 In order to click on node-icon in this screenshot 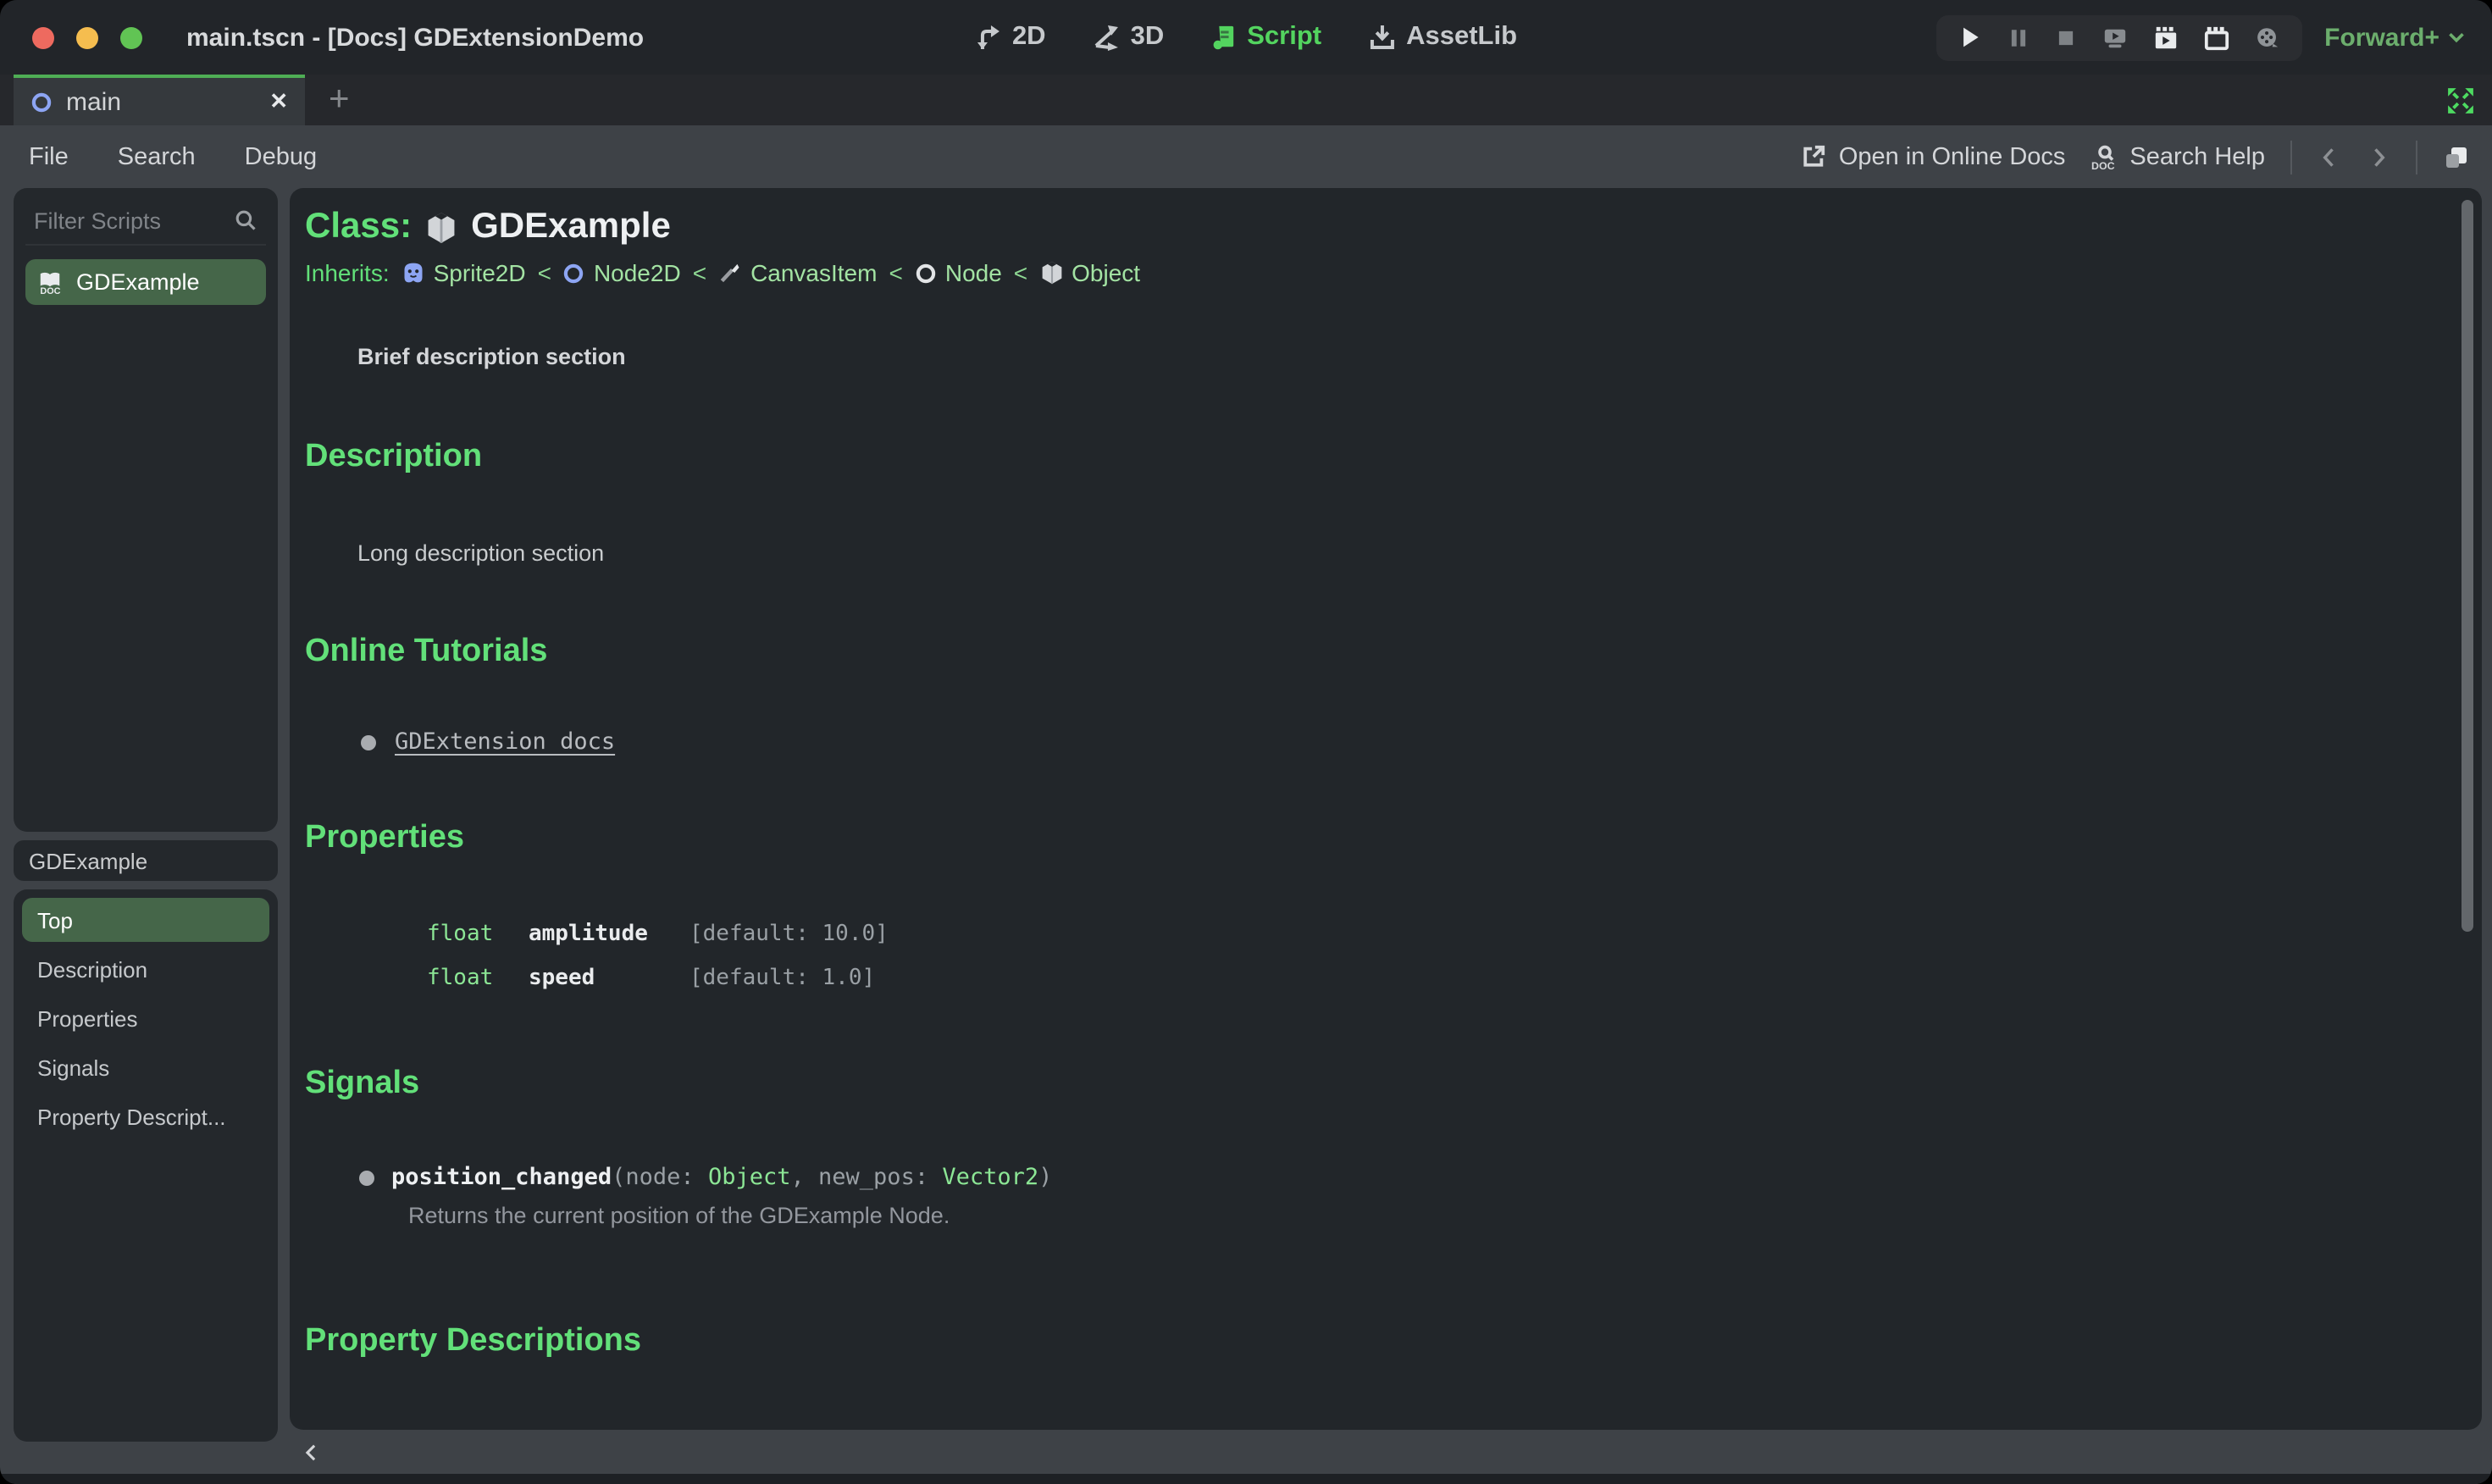, I will do `click(926, 273)`.